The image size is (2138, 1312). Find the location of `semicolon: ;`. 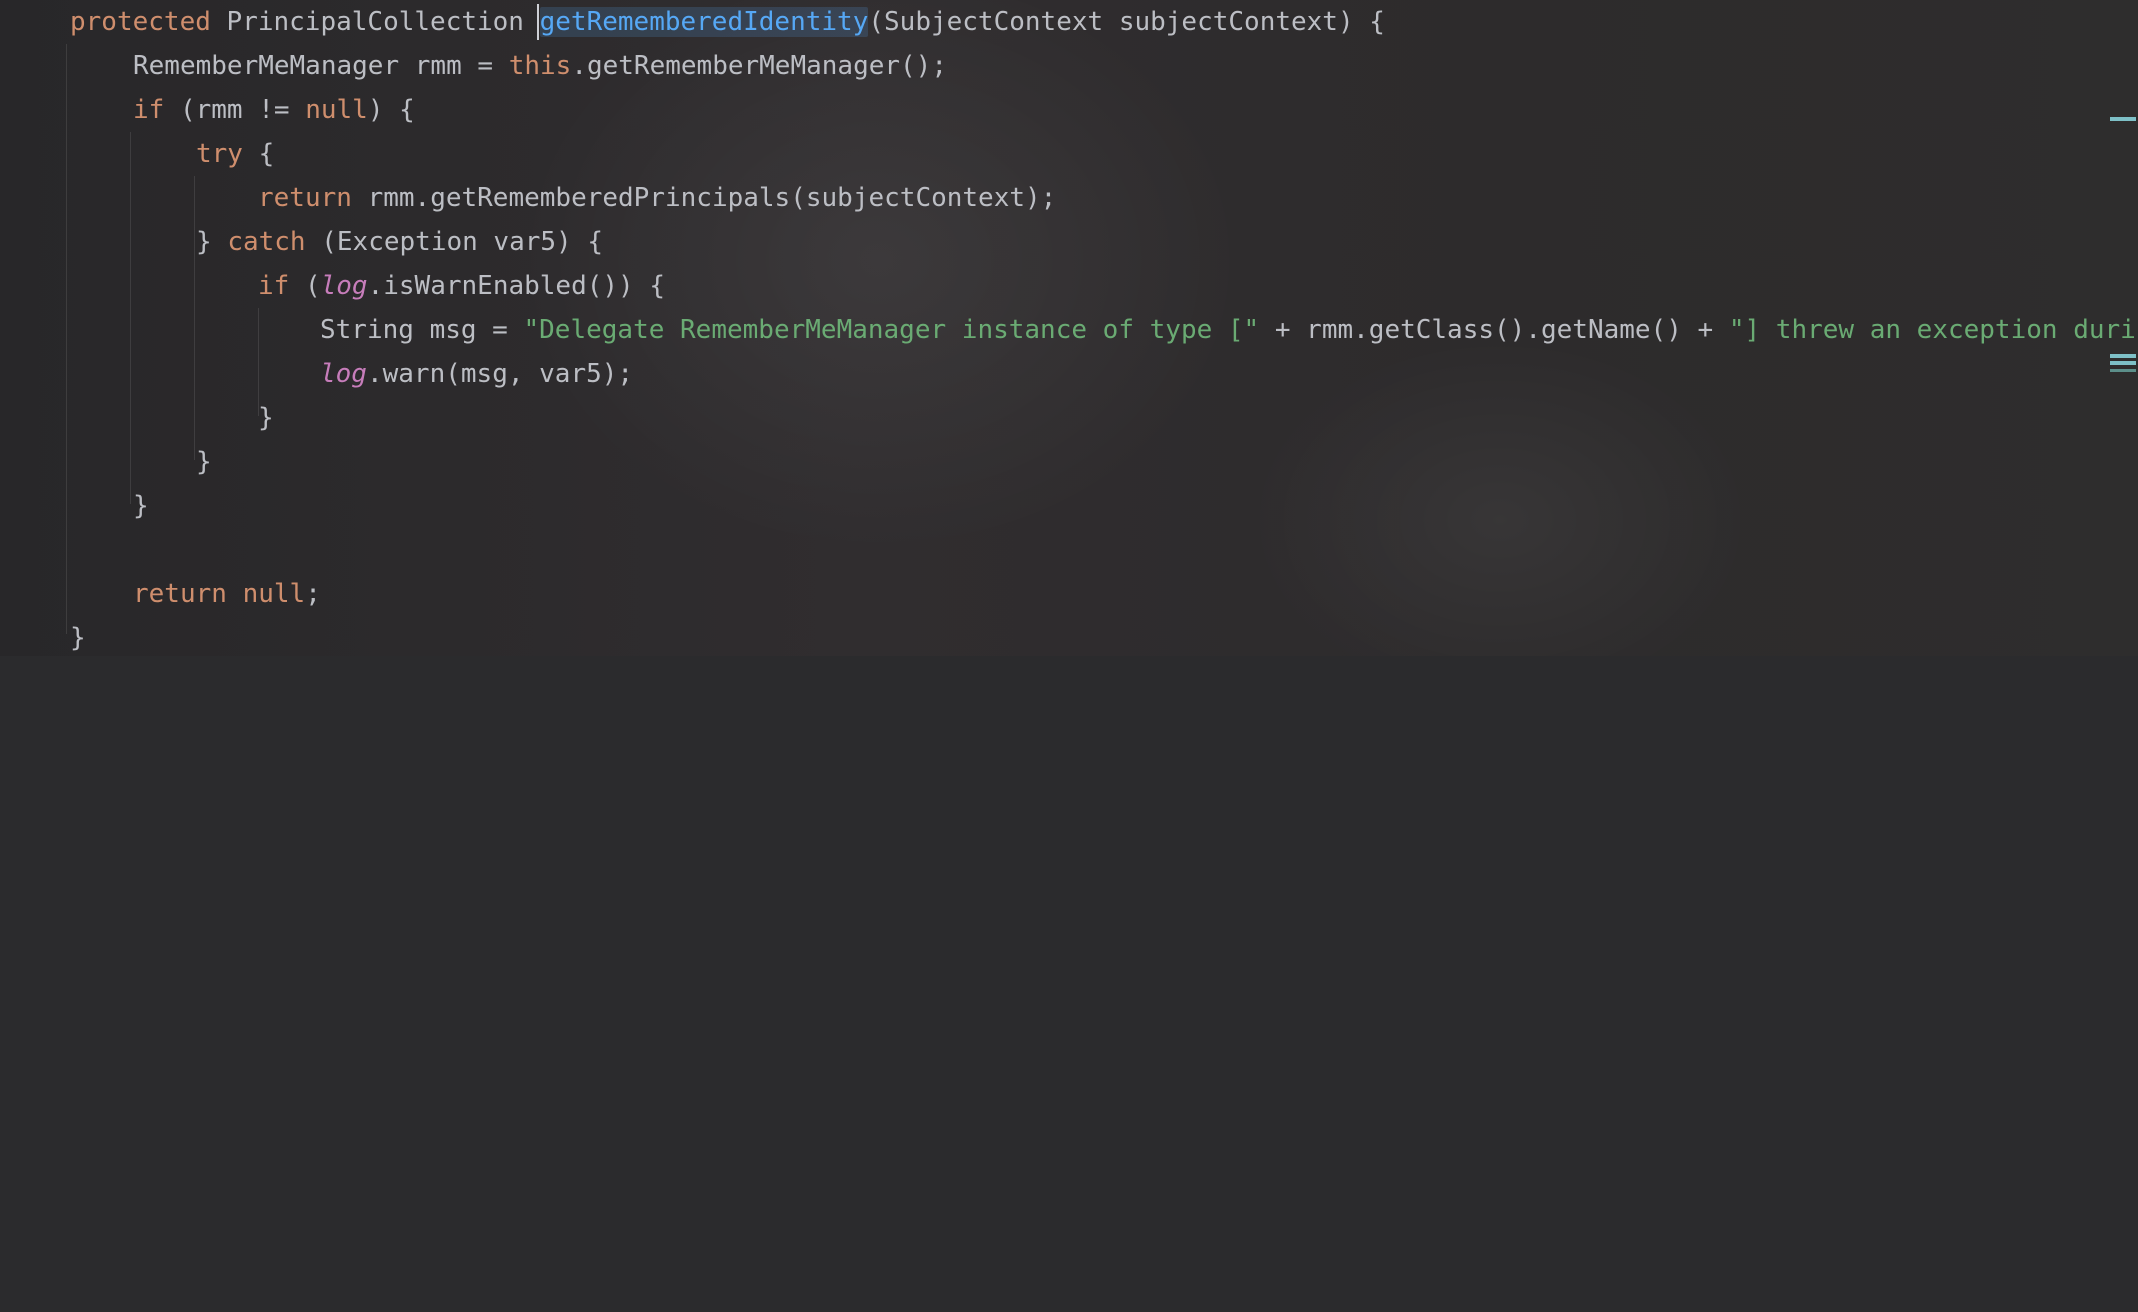

semicolon: ; is located at coordinates (313, 594).